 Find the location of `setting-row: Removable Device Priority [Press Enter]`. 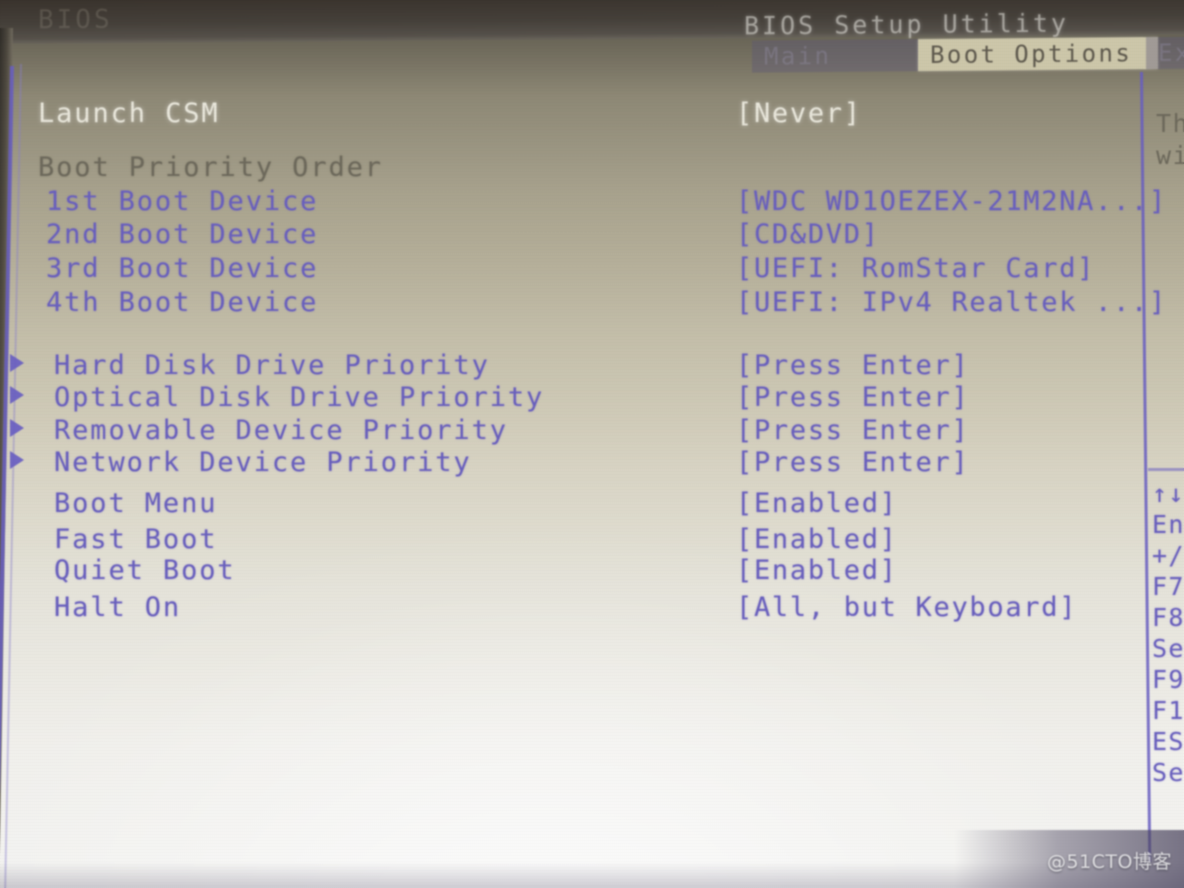

setting-row: Removable Device Priority [Press Enter] is located at coordinates (565, 431).